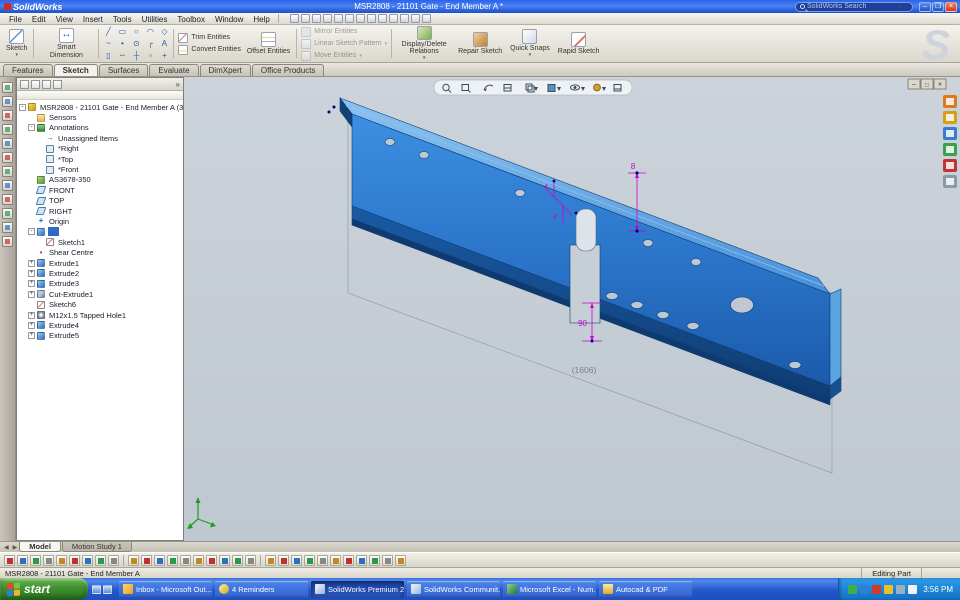 This screenshot has width=960, height=600. Describe the element at coordinates (100, 95) in the screenshot. I see `tree-filter` at that location.